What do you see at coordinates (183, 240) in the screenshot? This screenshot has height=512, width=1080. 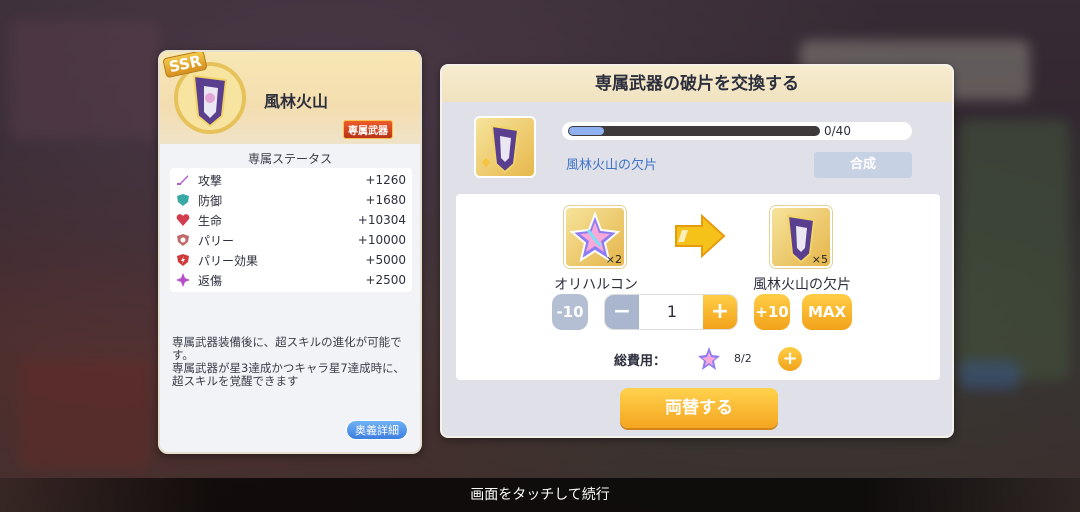 I see `parry-shield-icon` at bounding box center [183, 240].